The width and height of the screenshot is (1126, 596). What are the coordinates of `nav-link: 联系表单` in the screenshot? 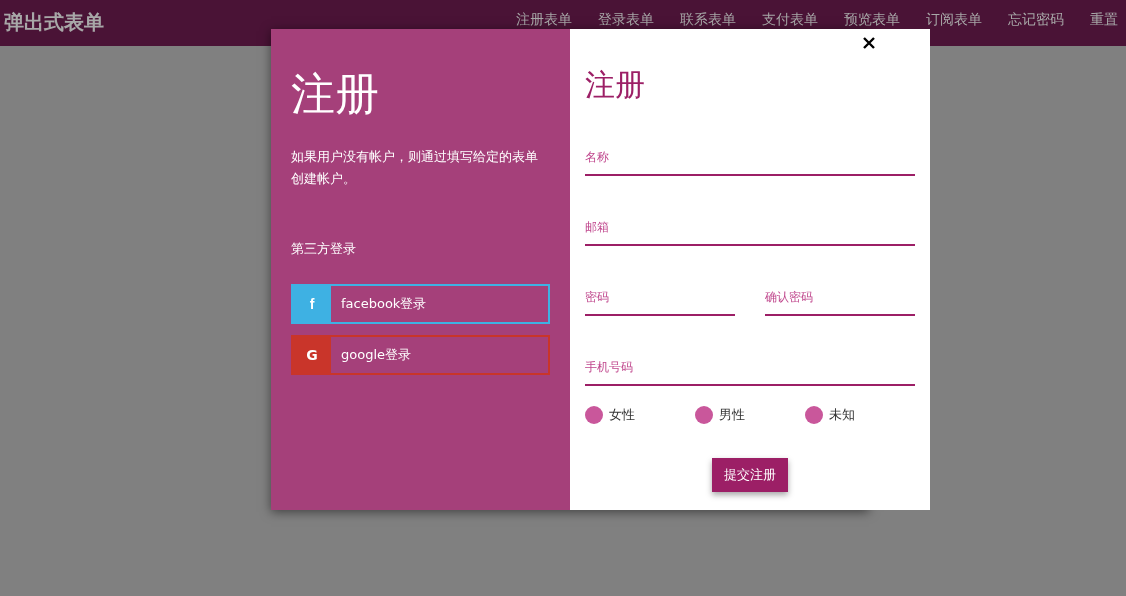 It's located at (708, 20).